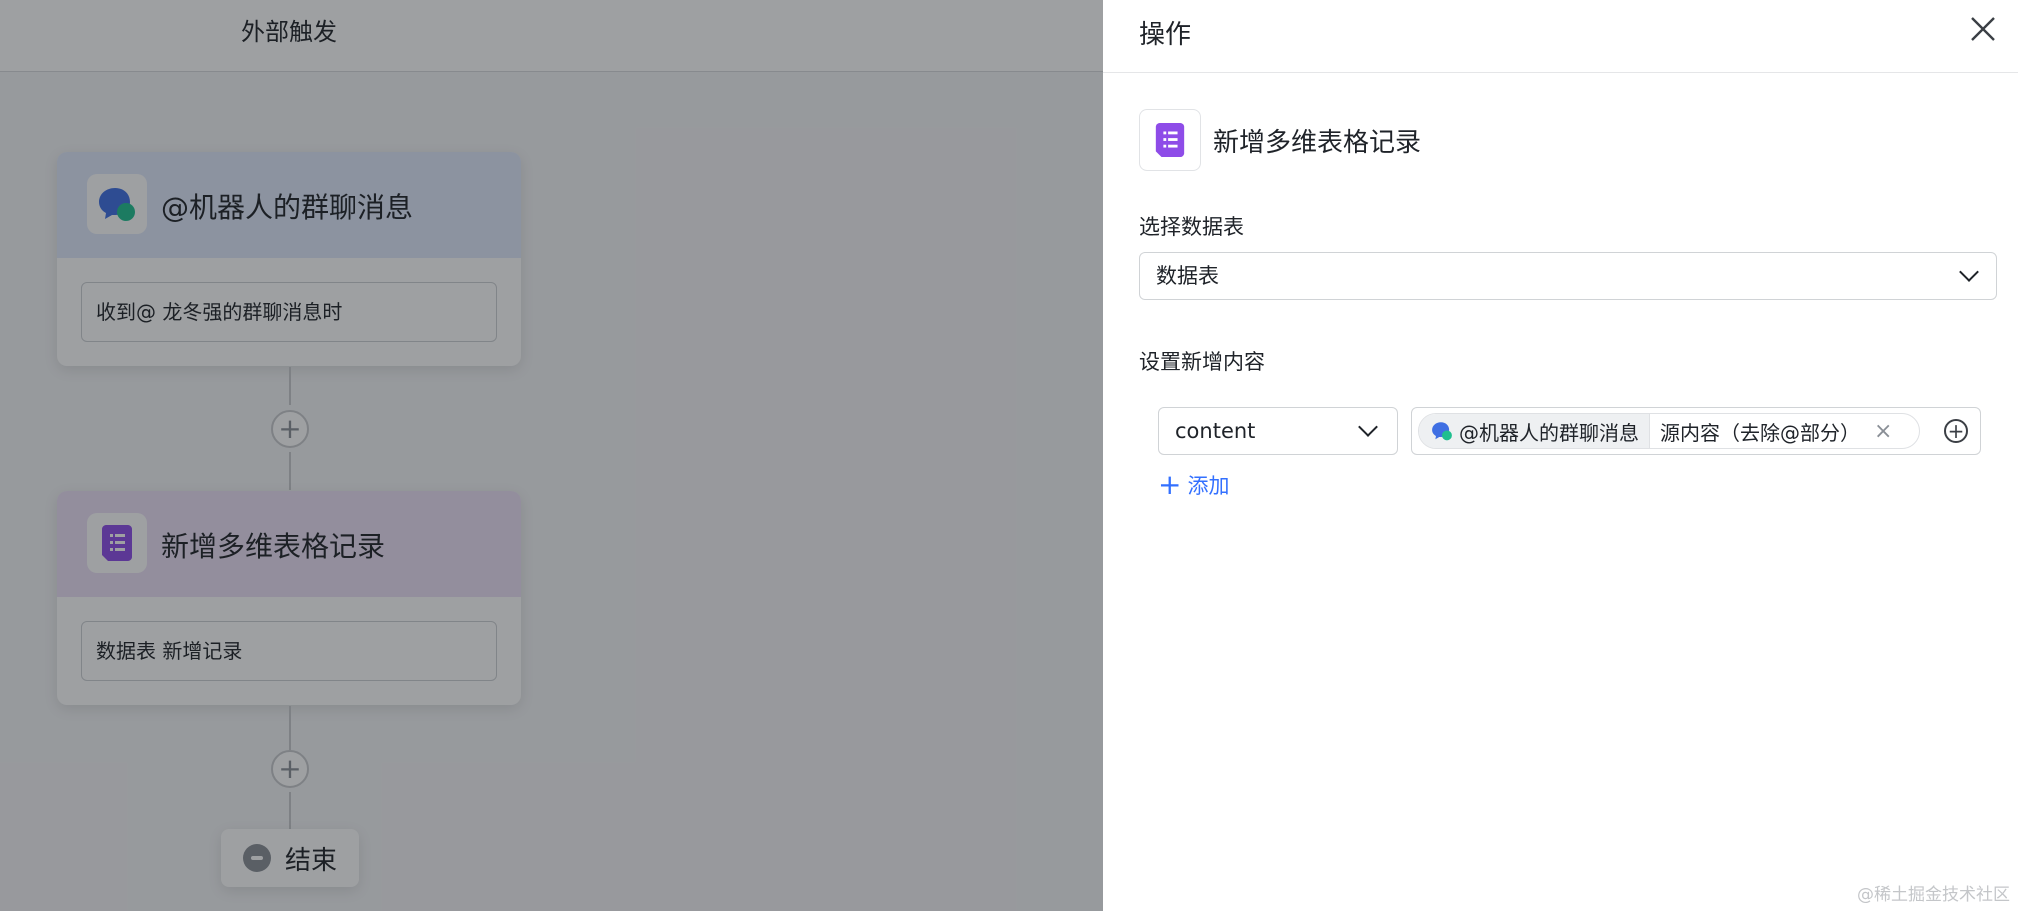 Image resolution: width=2018 pixels, height=911 pixels. I want to click on field-name-select: content, so click(1278, 431).